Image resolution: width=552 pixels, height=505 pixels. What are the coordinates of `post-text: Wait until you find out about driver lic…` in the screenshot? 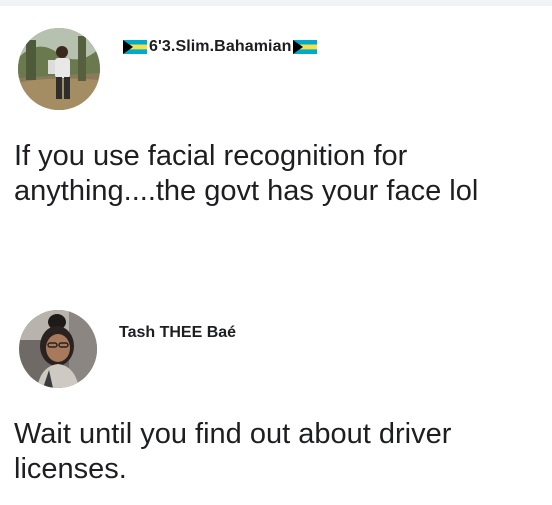 It's located at (233, 451).